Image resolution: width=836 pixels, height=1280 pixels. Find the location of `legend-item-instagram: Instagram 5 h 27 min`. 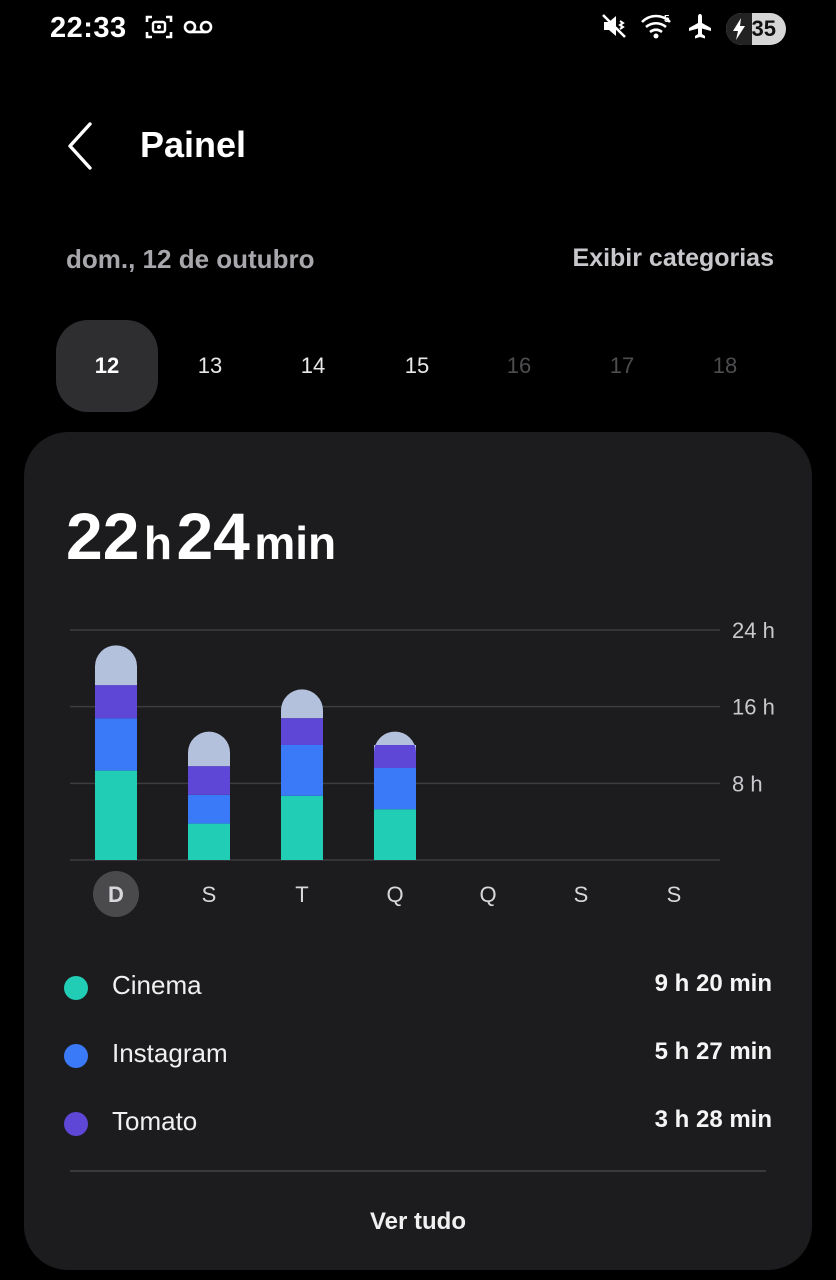

legend-item-instagram: Instagram 5 h 27 min is located at coordinates (419, 1054).